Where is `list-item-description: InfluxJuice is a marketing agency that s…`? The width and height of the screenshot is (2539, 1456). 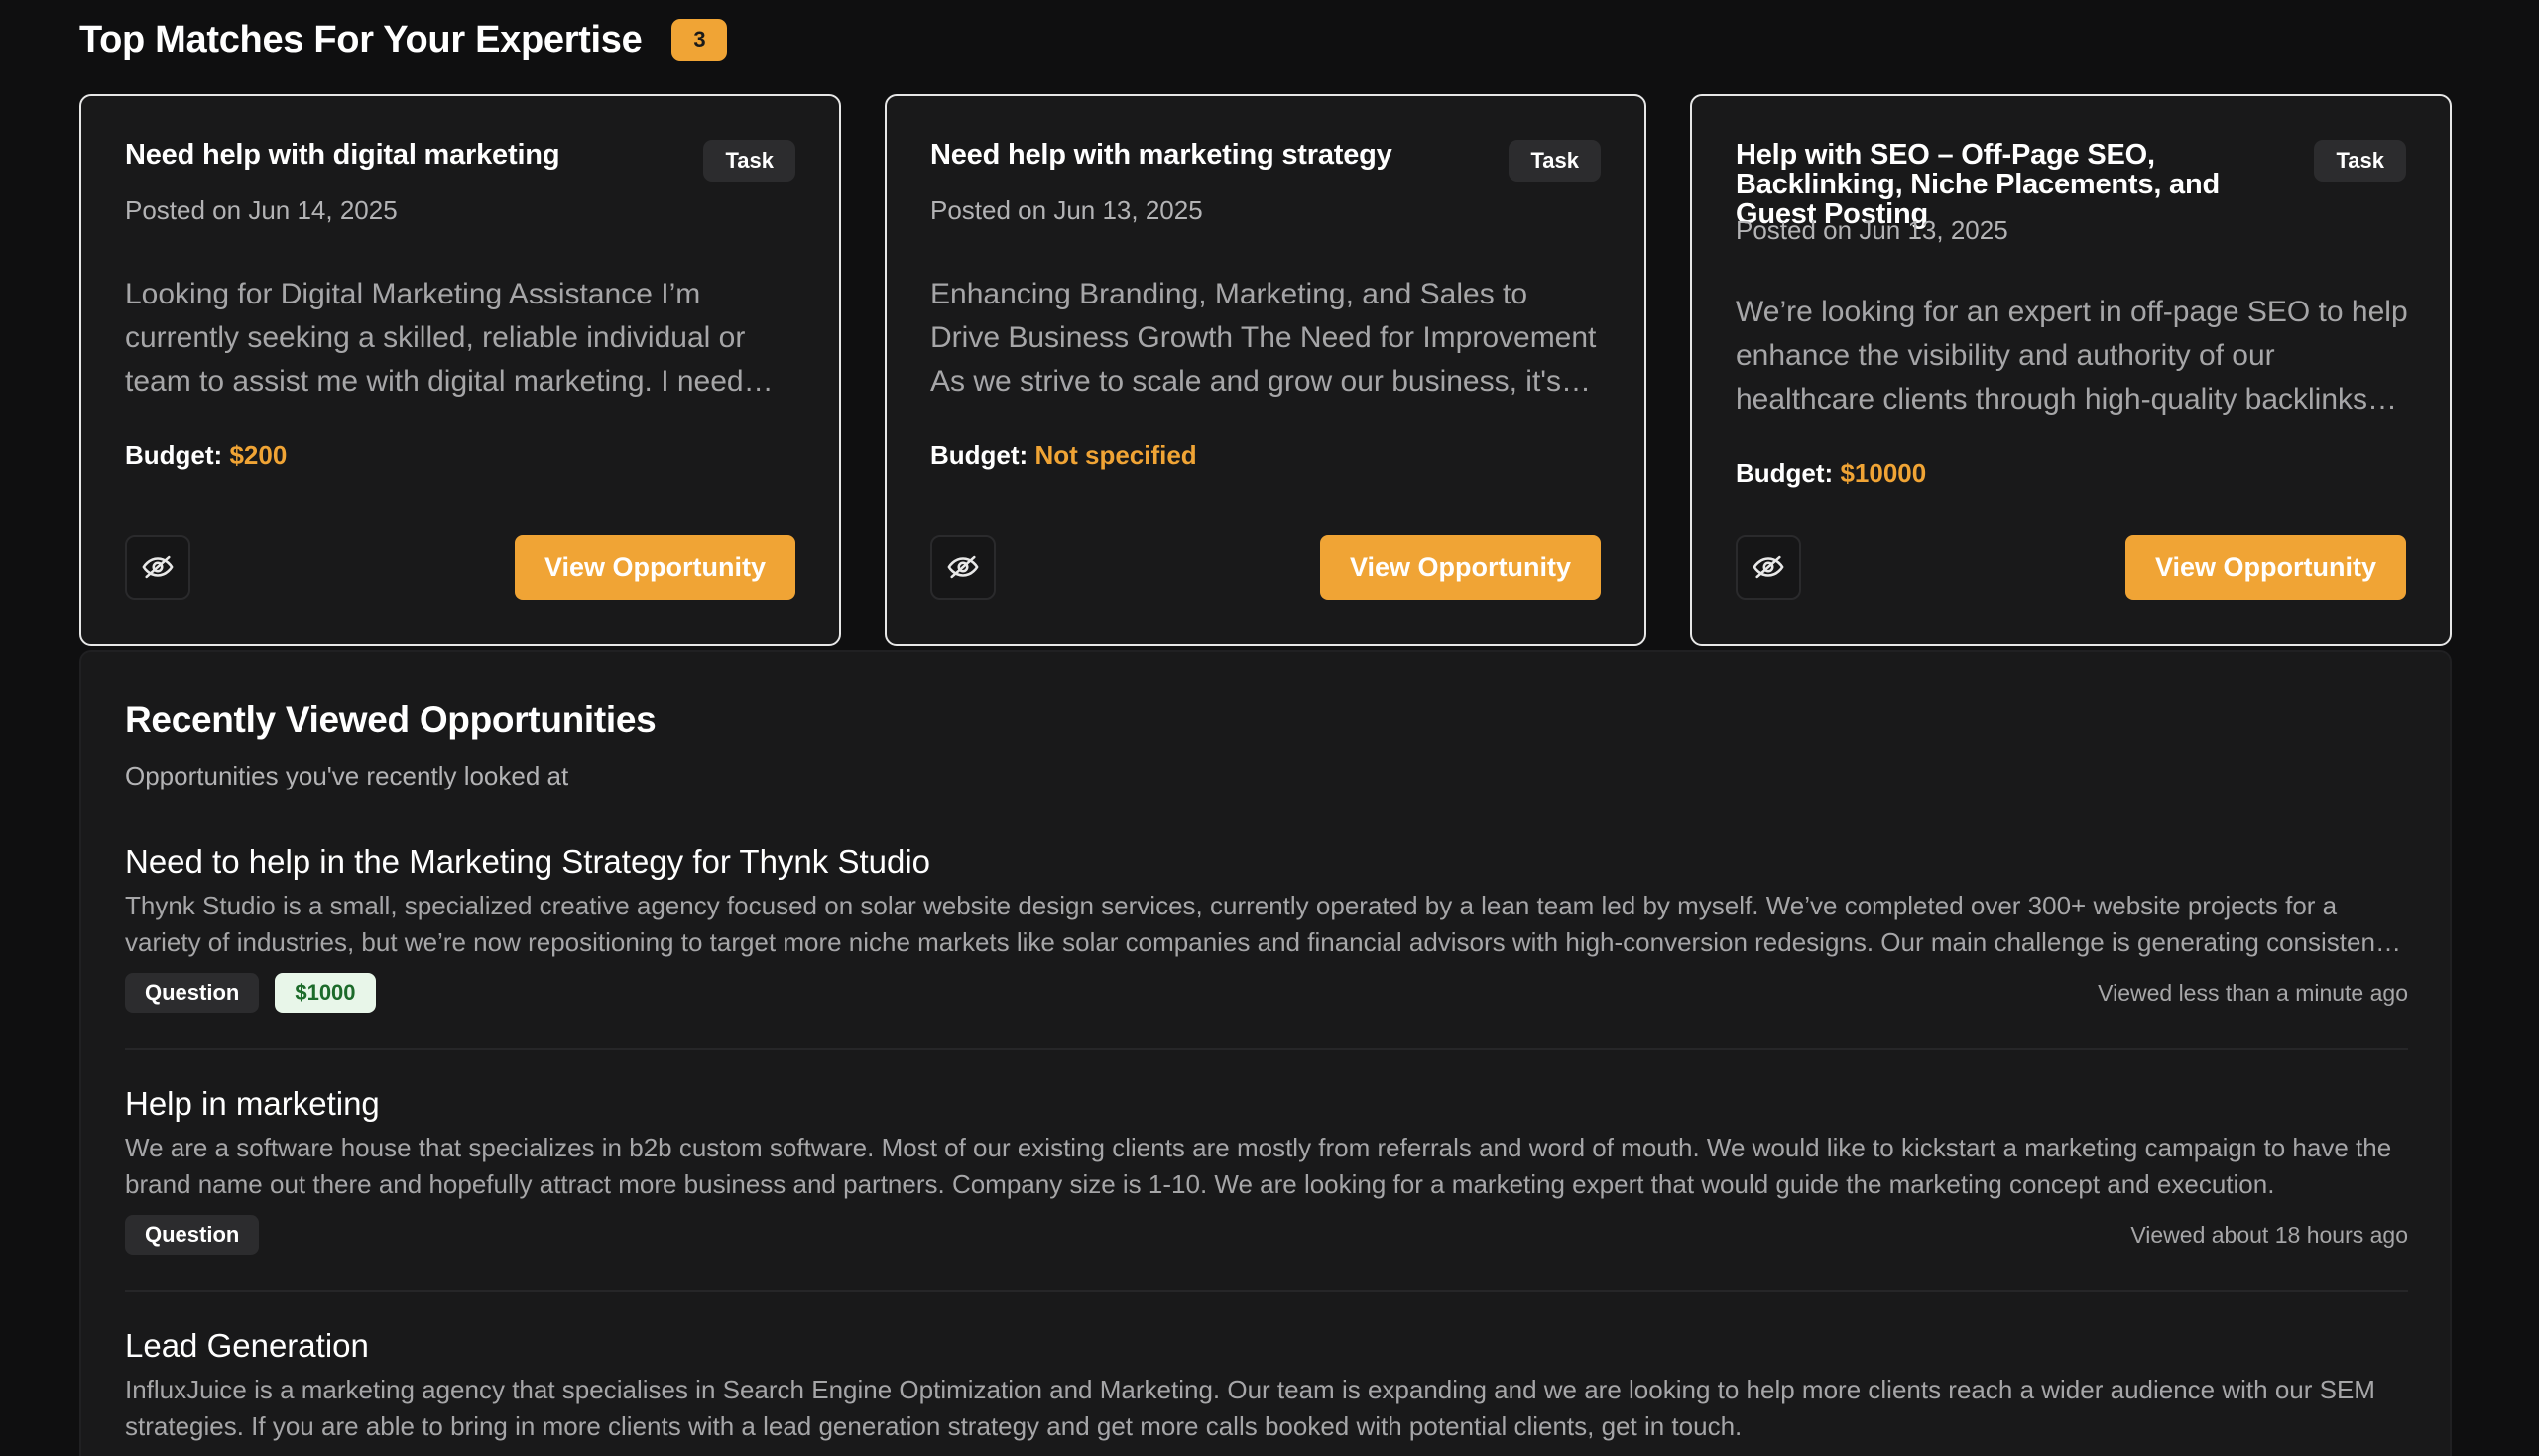
list-item-description: InfluxJuice is a marketing agency that s… is located at coordinates (1250, 1408).